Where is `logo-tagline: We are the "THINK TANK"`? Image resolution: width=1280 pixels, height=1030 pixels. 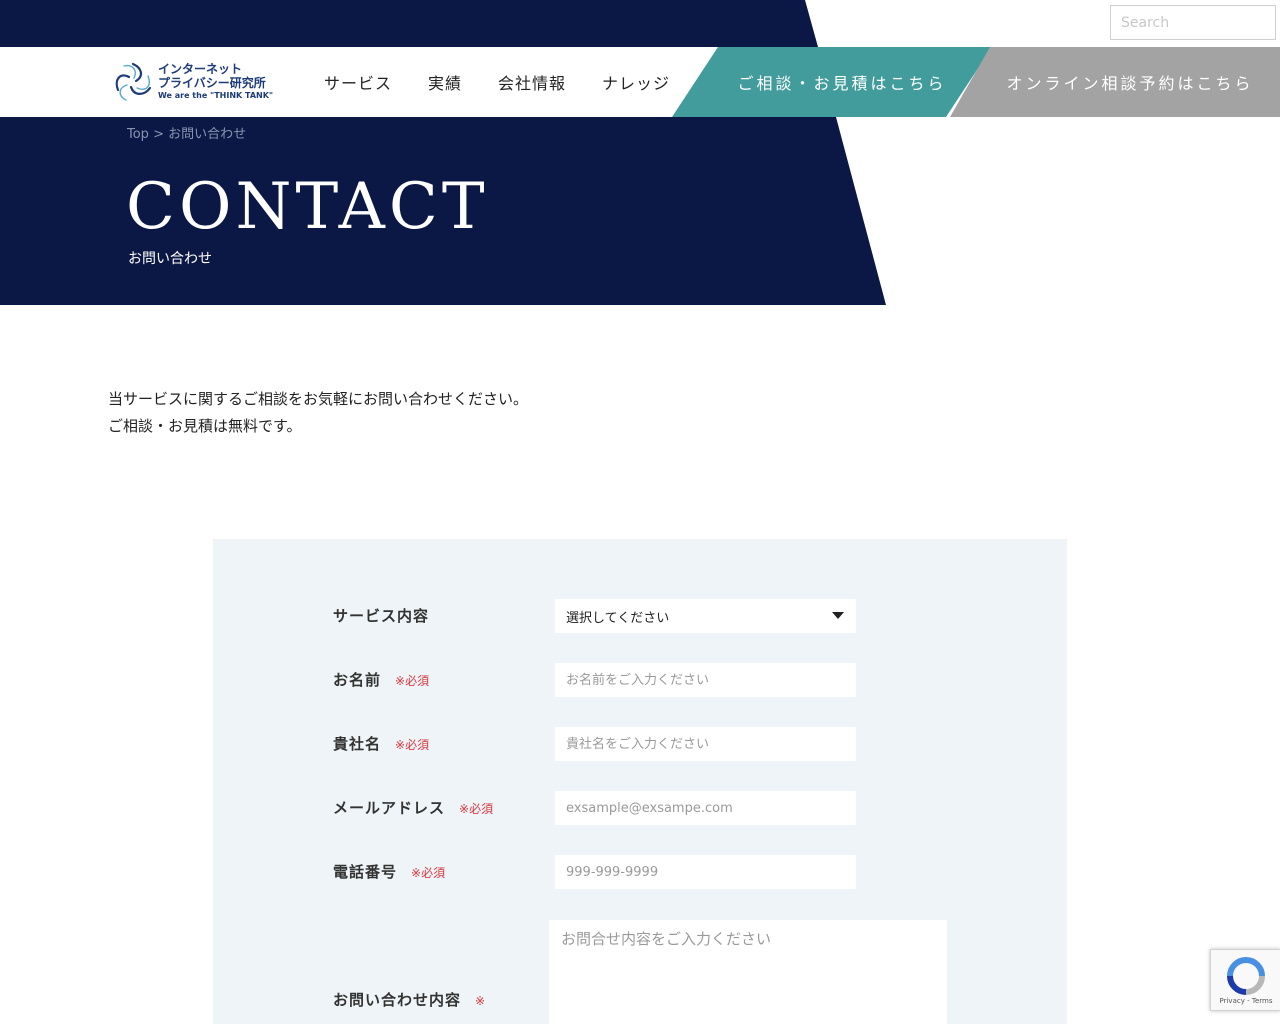
logo-tagline: We are the "THINK TANK" is located at coordinates (216, 95).